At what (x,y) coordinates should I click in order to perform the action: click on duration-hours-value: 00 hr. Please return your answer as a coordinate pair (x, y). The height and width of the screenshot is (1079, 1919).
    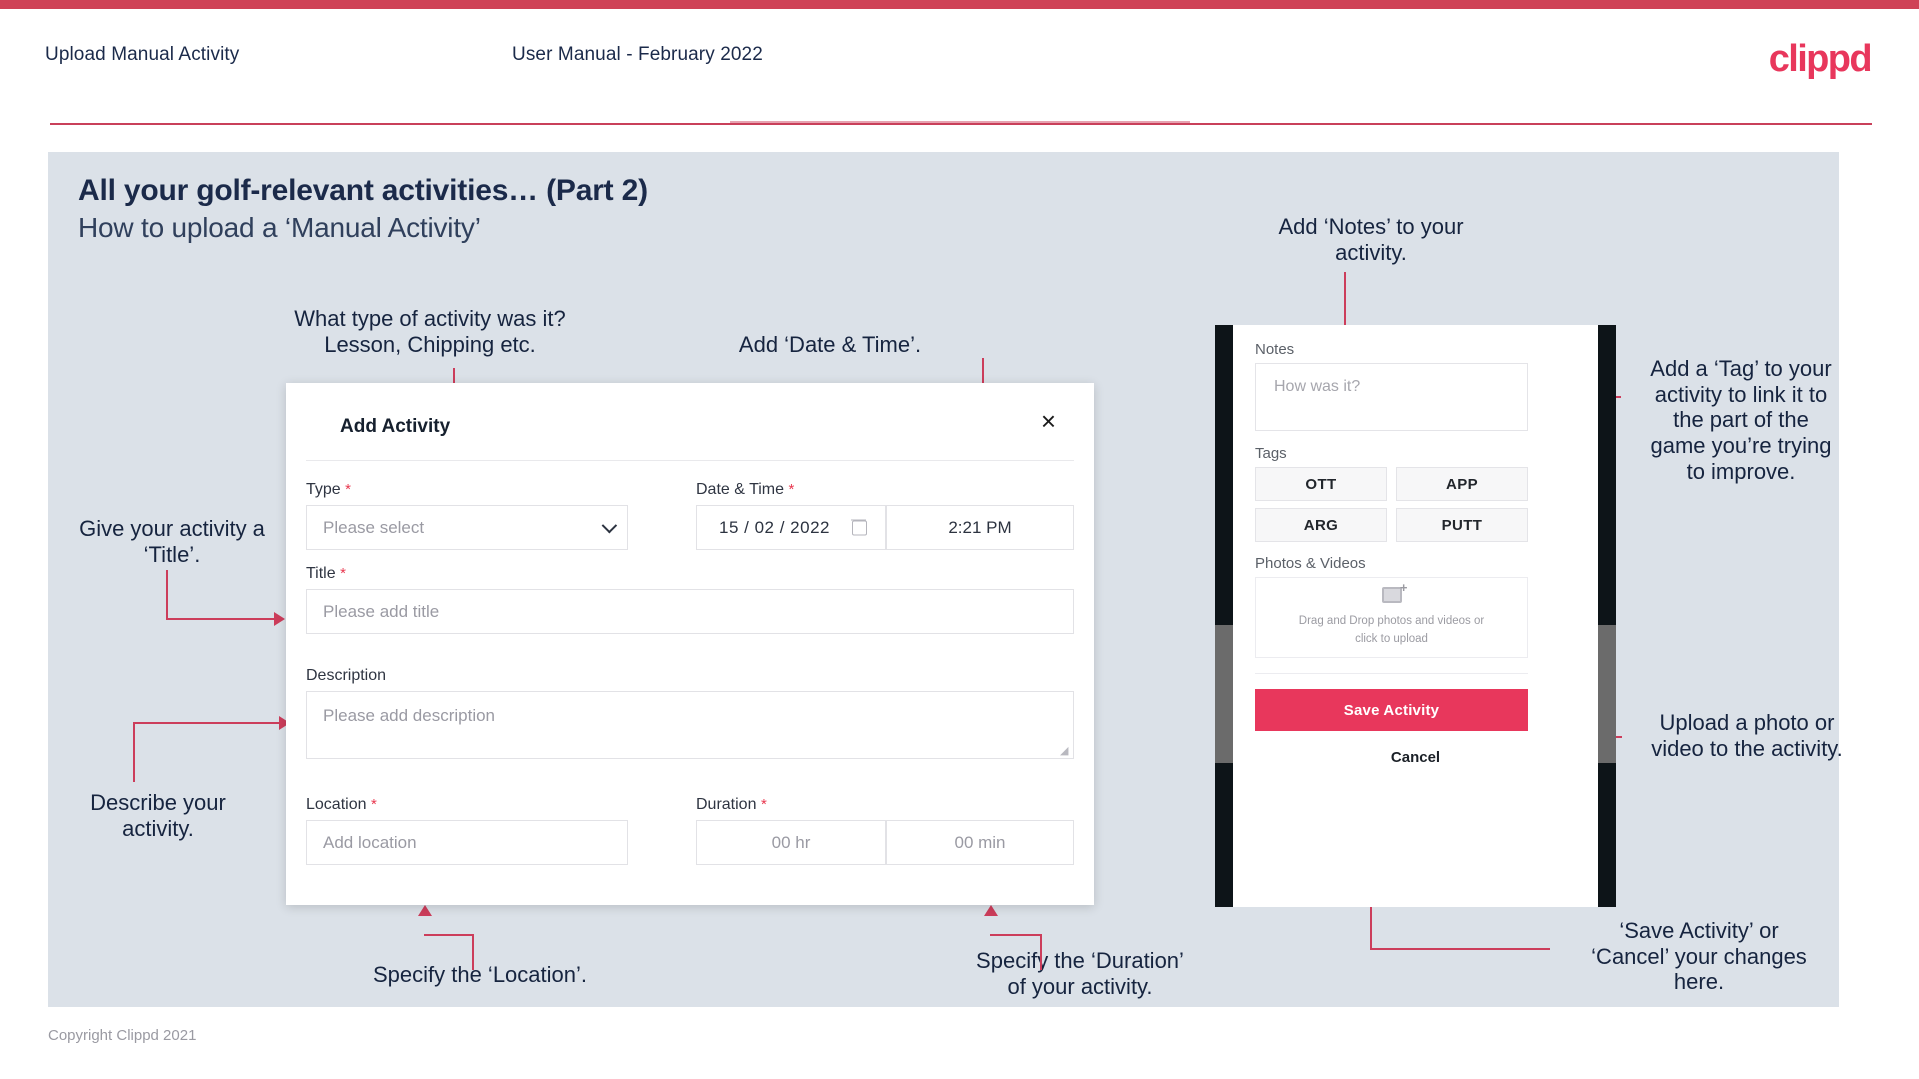
    Looking at the image, I should click on (791, 842).